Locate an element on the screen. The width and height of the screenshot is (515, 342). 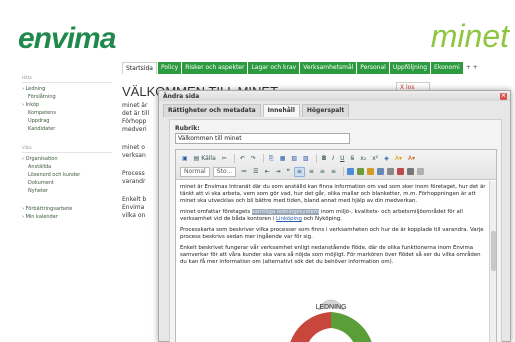
paste-icon: ▦ is located at coordinates (283, 159).